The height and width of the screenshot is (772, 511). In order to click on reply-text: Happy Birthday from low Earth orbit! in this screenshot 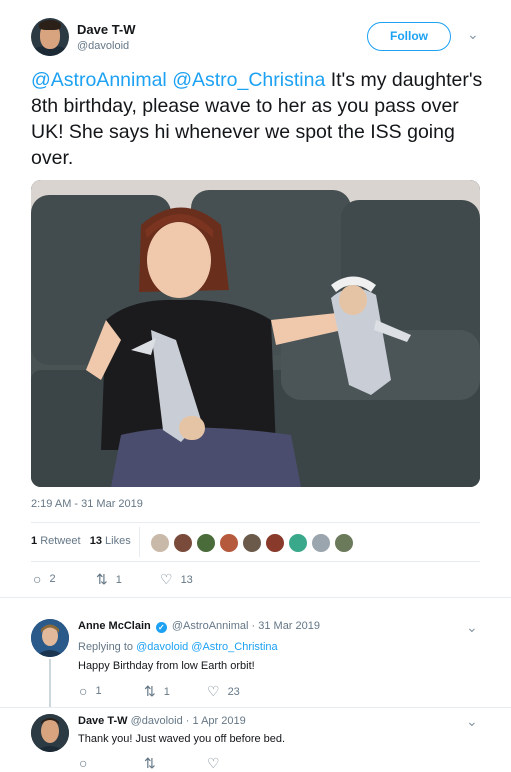, I will do `click(166, 666)`.